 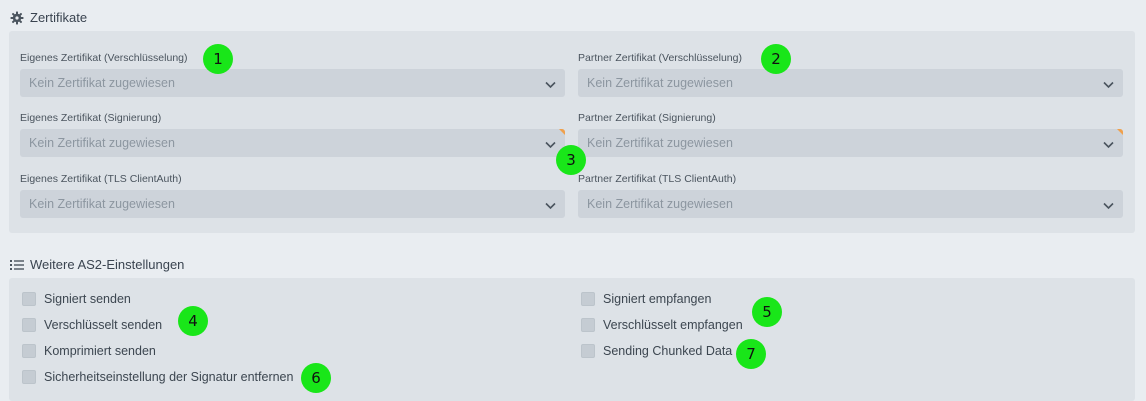 I want to click on annotation-marker-6: 6, so click(x=316, y=378).